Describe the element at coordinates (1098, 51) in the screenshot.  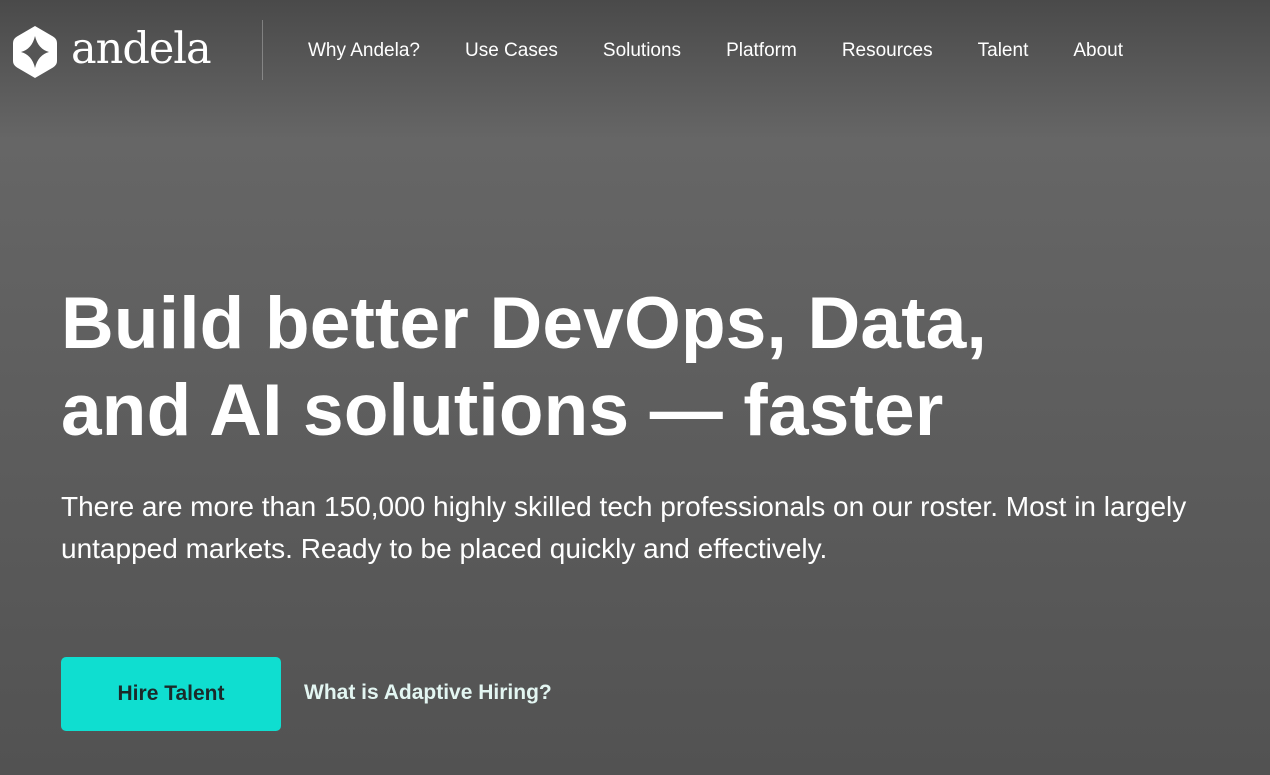
I see `nav-item-about: About` at that location.